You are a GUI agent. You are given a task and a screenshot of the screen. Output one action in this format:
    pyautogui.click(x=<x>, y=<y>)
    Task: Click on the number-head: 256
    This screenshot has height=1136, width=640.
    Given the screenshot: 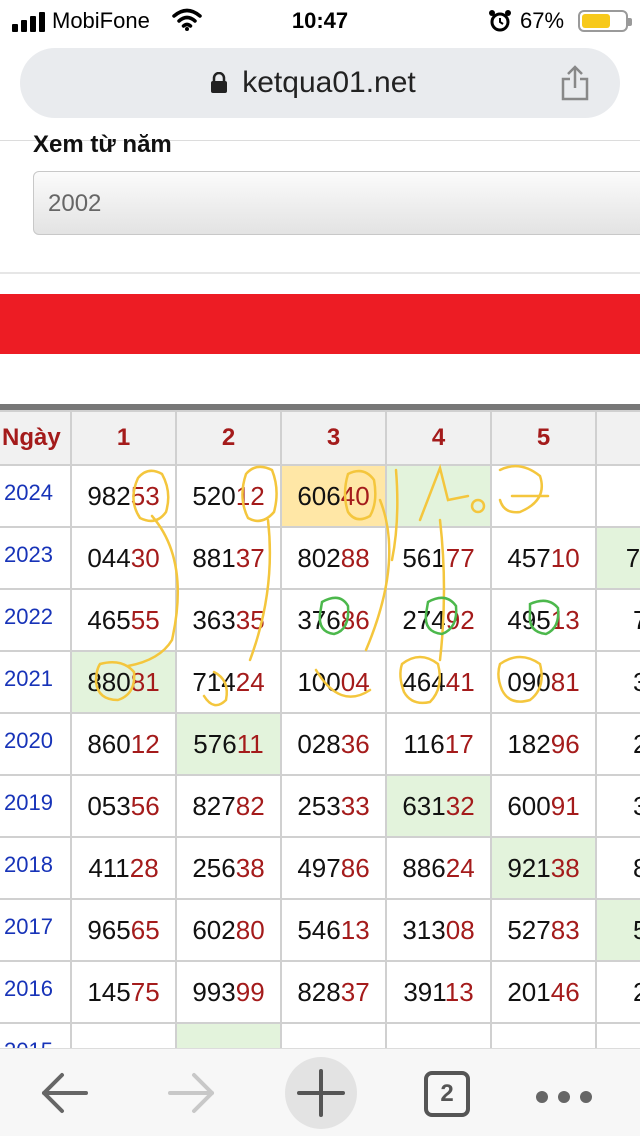 What is the action you would take?
    pyautogui.click(x=214, y=867)
    